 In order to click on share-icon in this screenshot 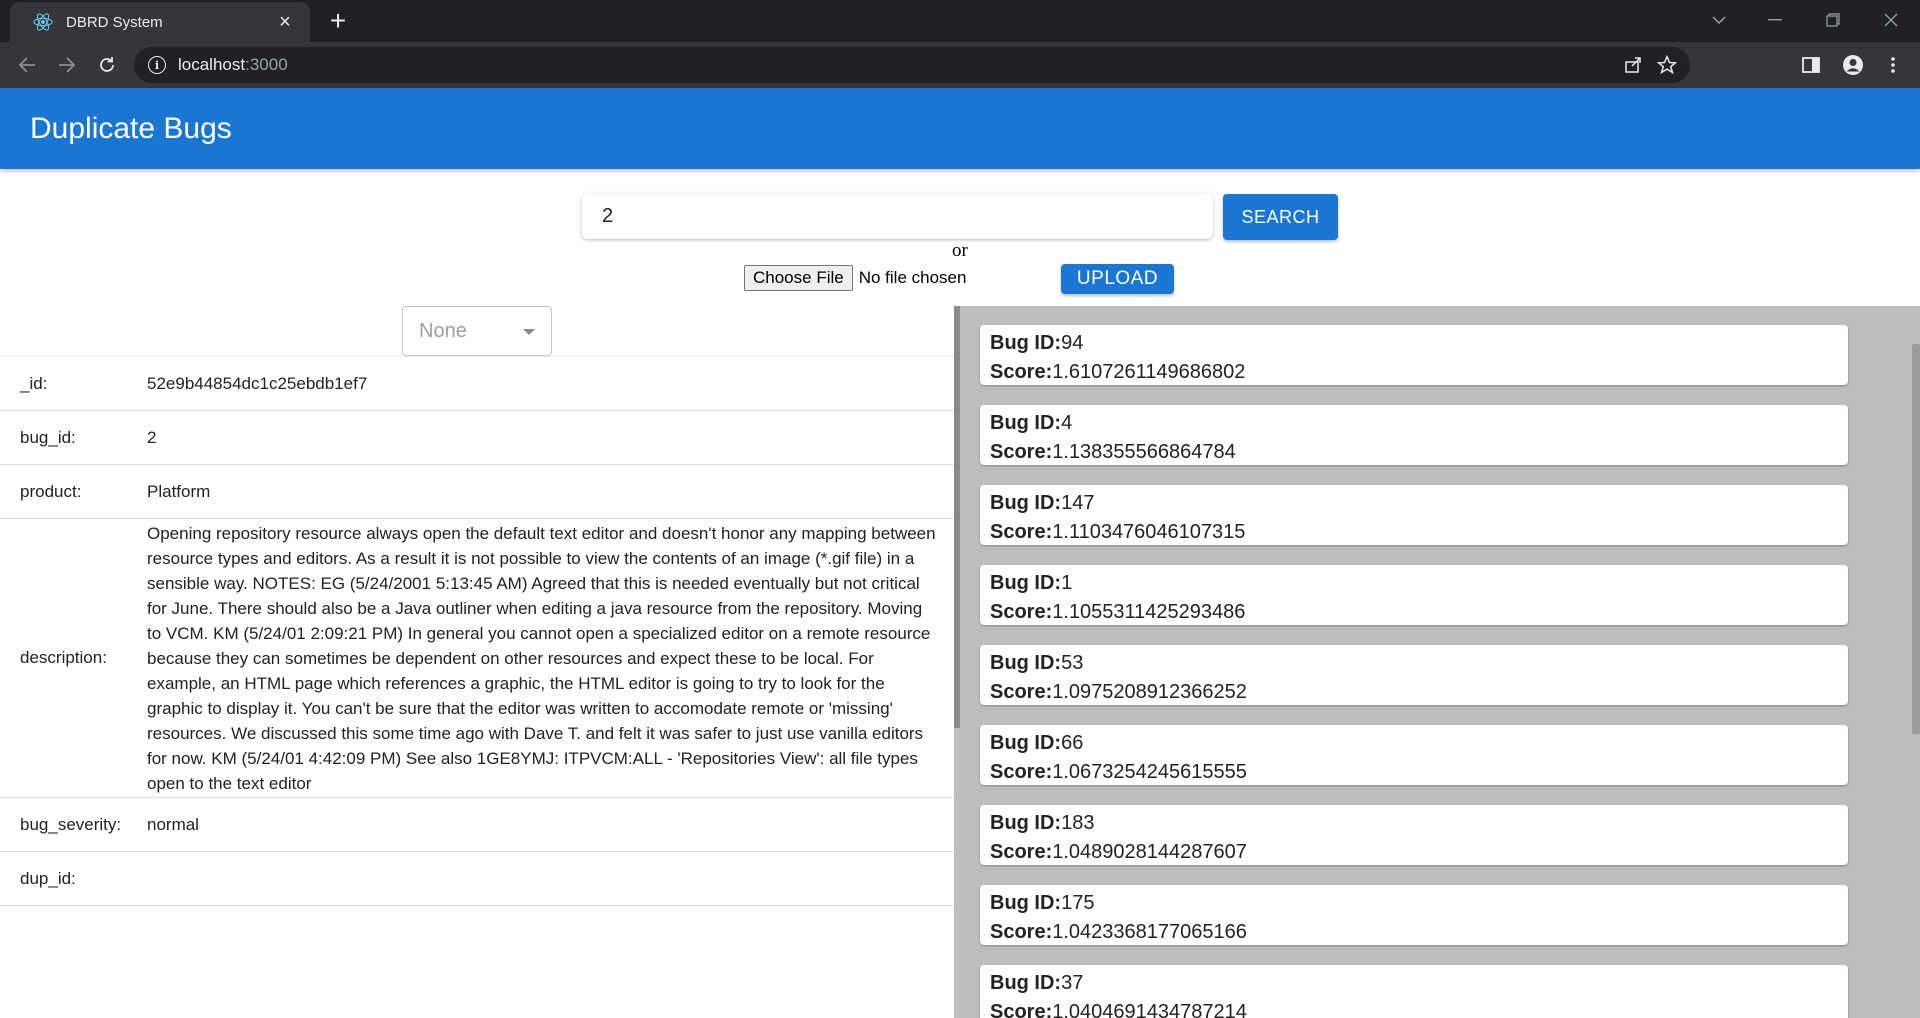, I will do `click(1633, 65)`.